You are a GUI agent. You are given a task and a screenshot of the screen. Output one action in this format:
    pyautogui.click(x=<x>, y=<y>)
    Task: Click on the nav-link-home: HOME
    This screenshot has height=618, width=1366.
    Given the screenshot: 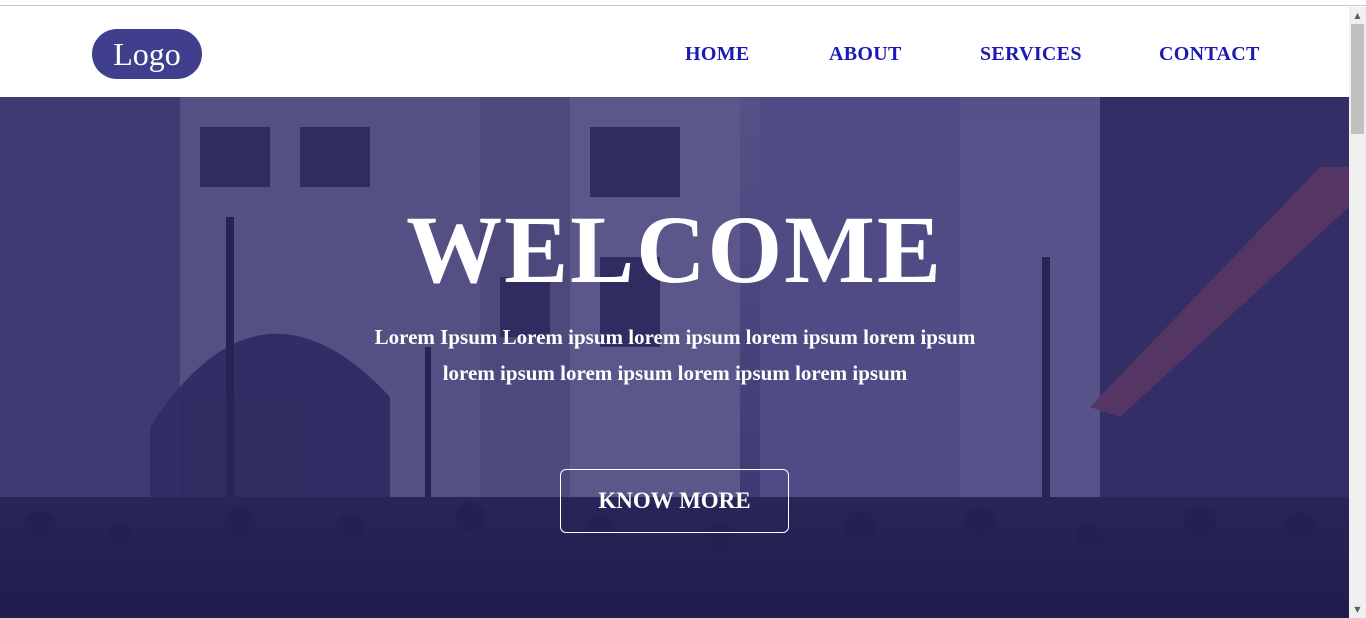 What is the action you would take?
    pyautogui.click(x=717, y=54)
    